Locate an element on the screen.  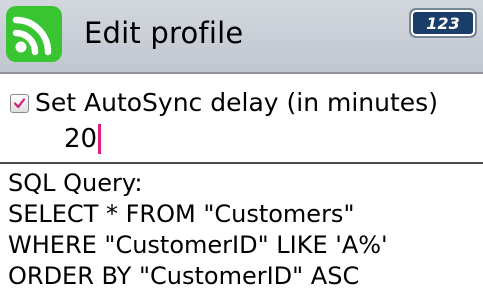
autosync-checkbox is located at coordinates (19, 103).